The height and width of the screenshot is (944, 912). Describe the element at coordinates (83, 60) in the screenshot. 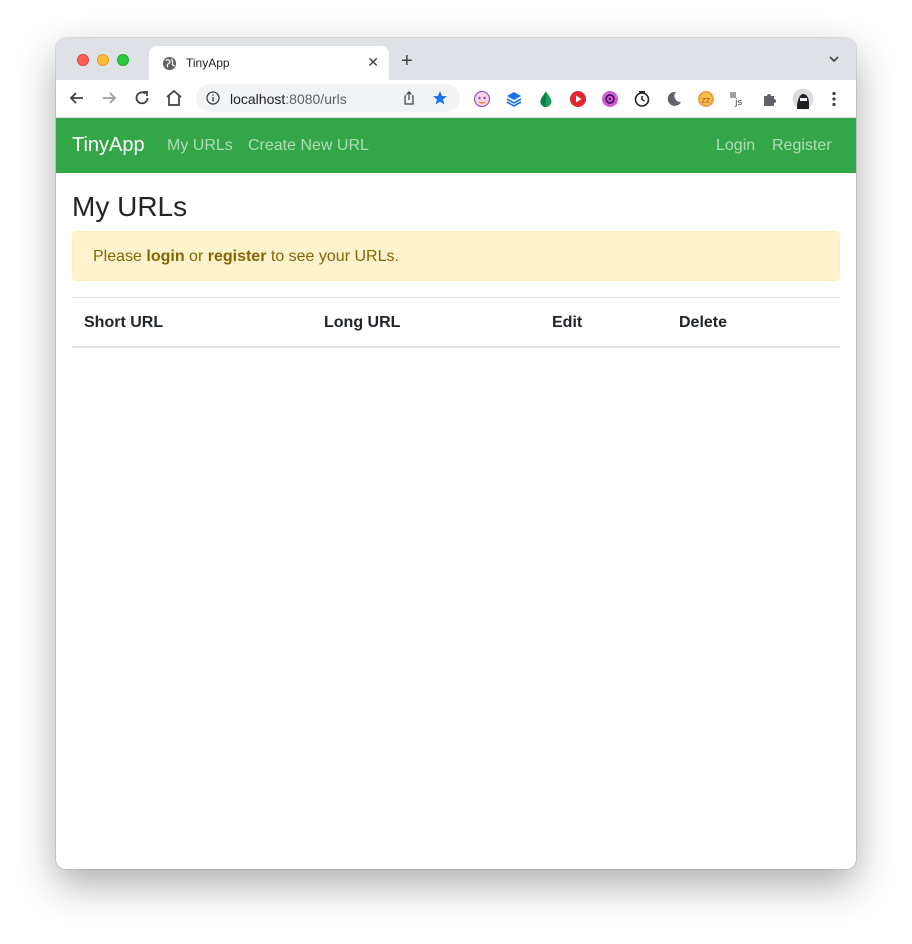

I see `window-close-button` at that location.